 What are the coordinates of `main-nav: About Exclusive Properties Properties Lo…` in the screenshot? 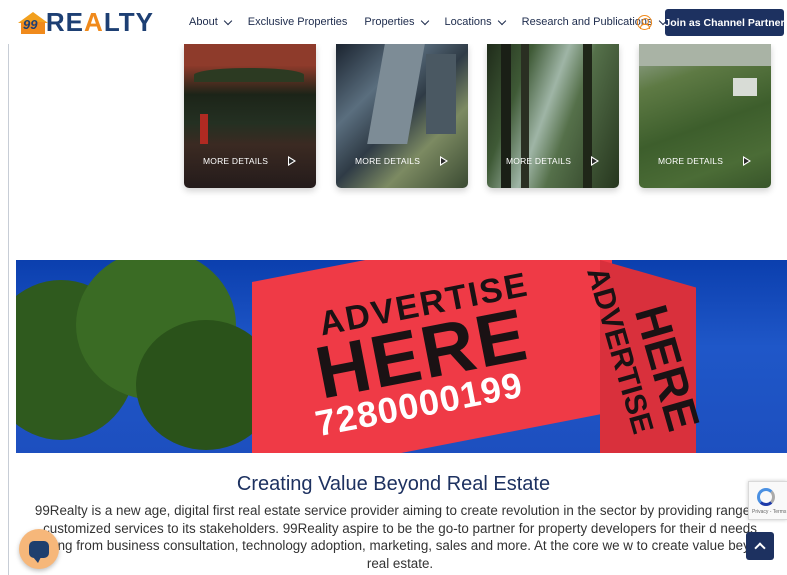 It's located at (428, 22).